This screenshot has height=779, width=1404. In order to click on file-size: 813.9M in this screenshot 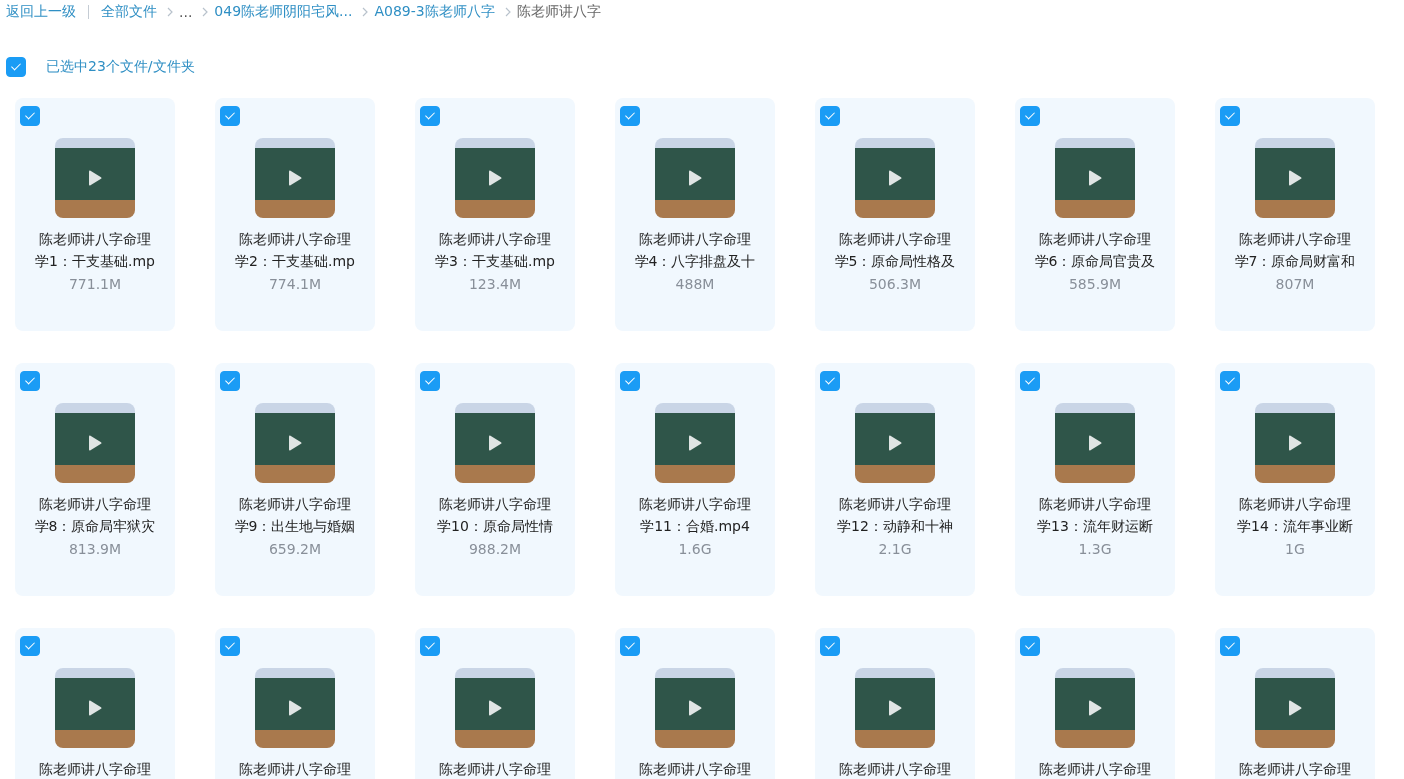, I will do `click(95, 549)`.